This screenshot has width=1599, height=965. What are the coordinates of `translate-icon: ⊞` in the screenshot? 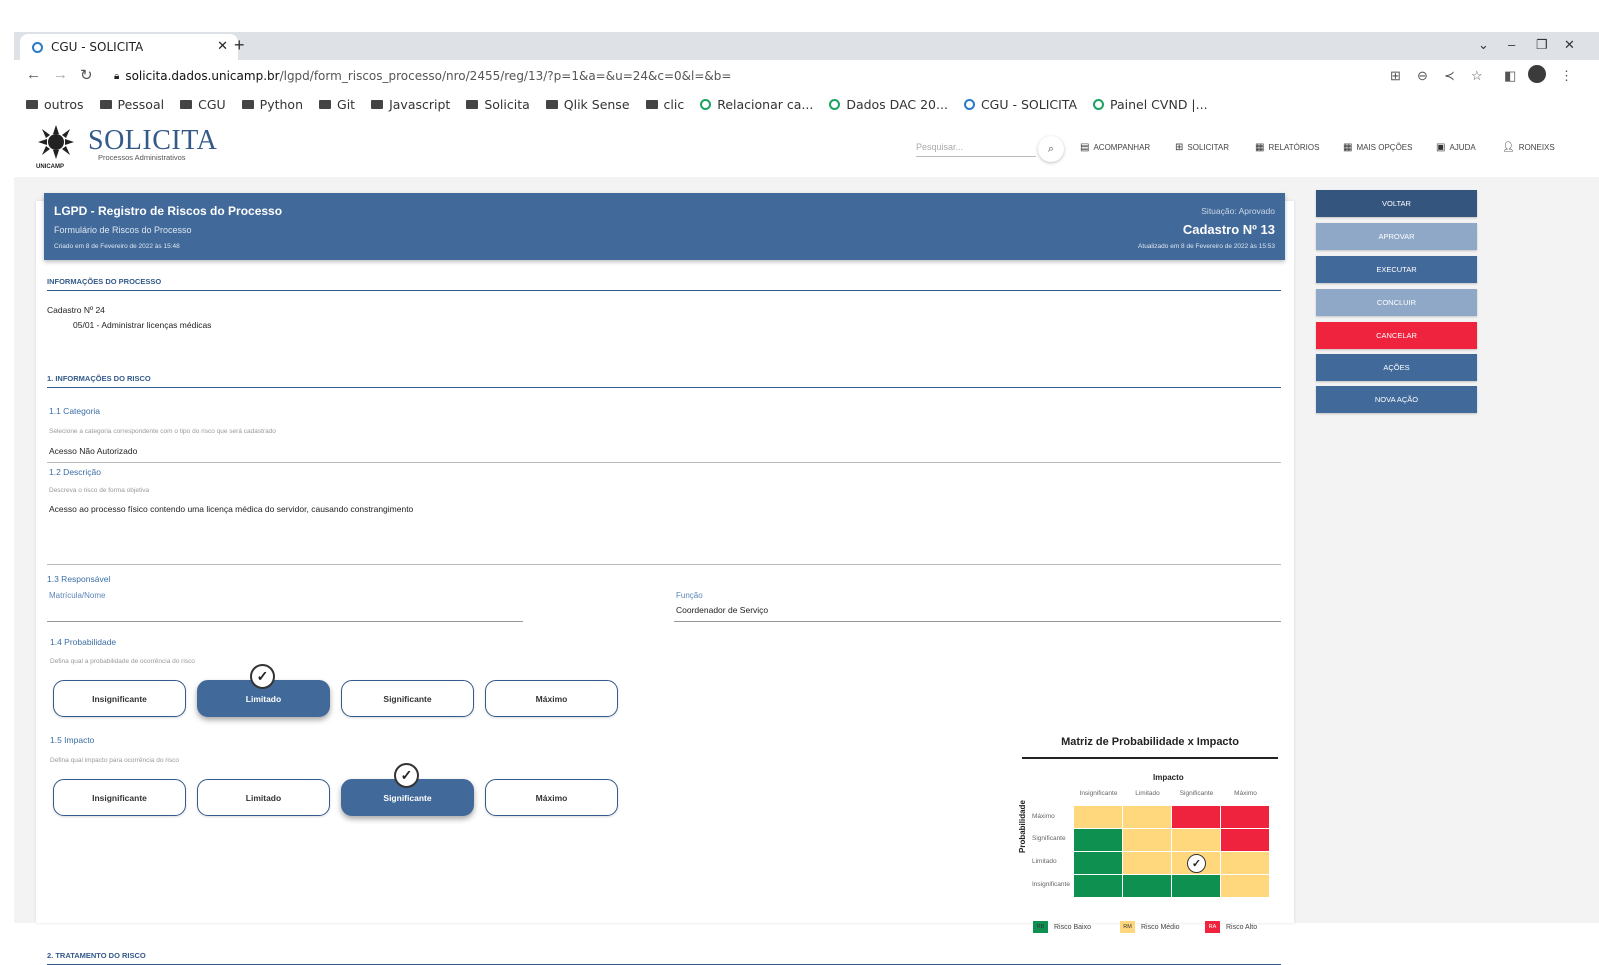 It's located at (1395, 76).